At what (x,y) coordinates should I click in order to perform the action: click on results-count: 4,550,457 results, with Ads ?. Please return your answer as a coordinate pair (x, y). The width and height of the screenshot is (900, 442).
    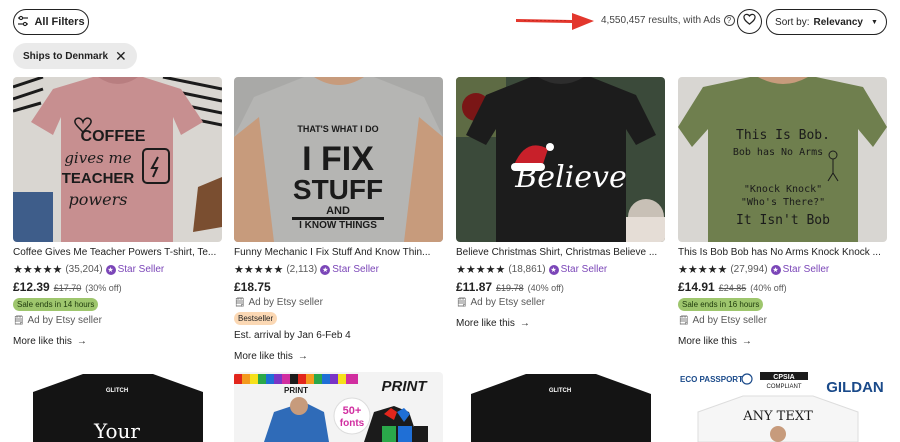
    Looking at the image, I should click on (668, 20).